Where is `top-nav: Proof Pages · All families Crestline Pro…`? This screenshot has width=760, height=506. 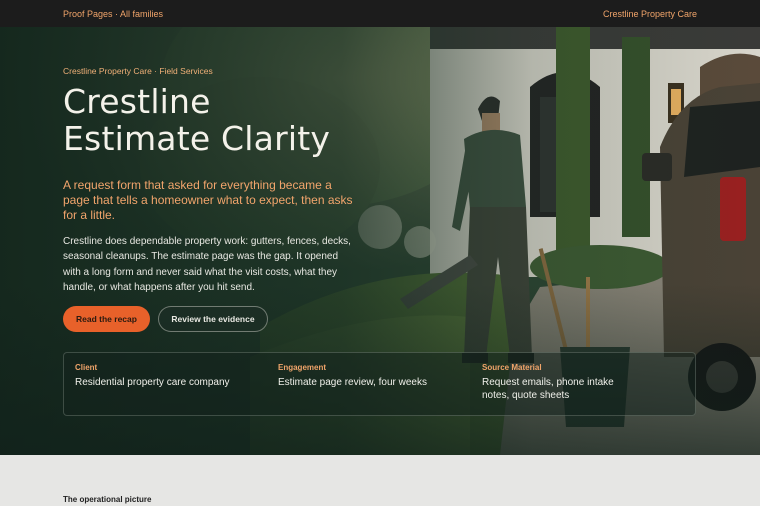
top-nav: Proof Pages · All families Crestline Pro… is located at coordinates (380, 13).